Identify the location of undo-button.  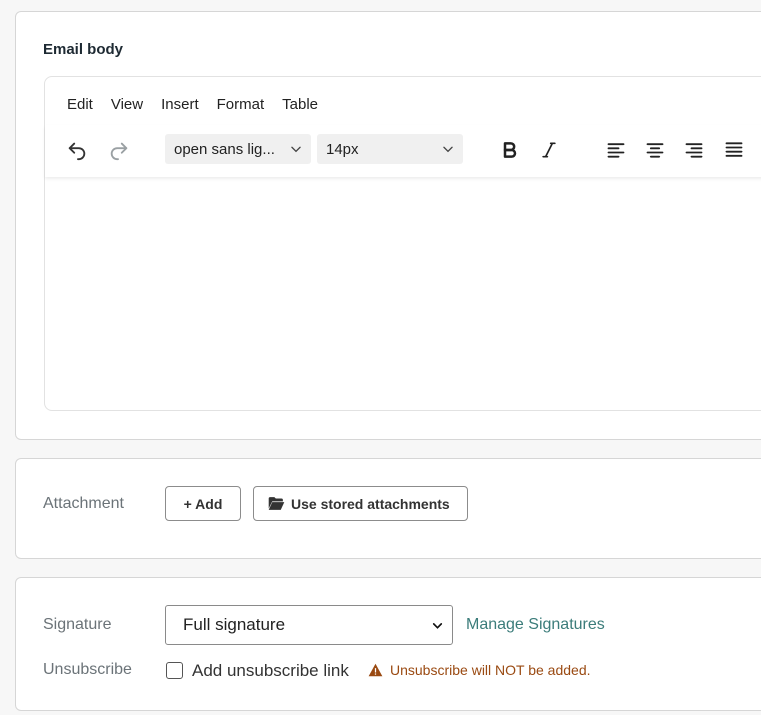
(77, 150).